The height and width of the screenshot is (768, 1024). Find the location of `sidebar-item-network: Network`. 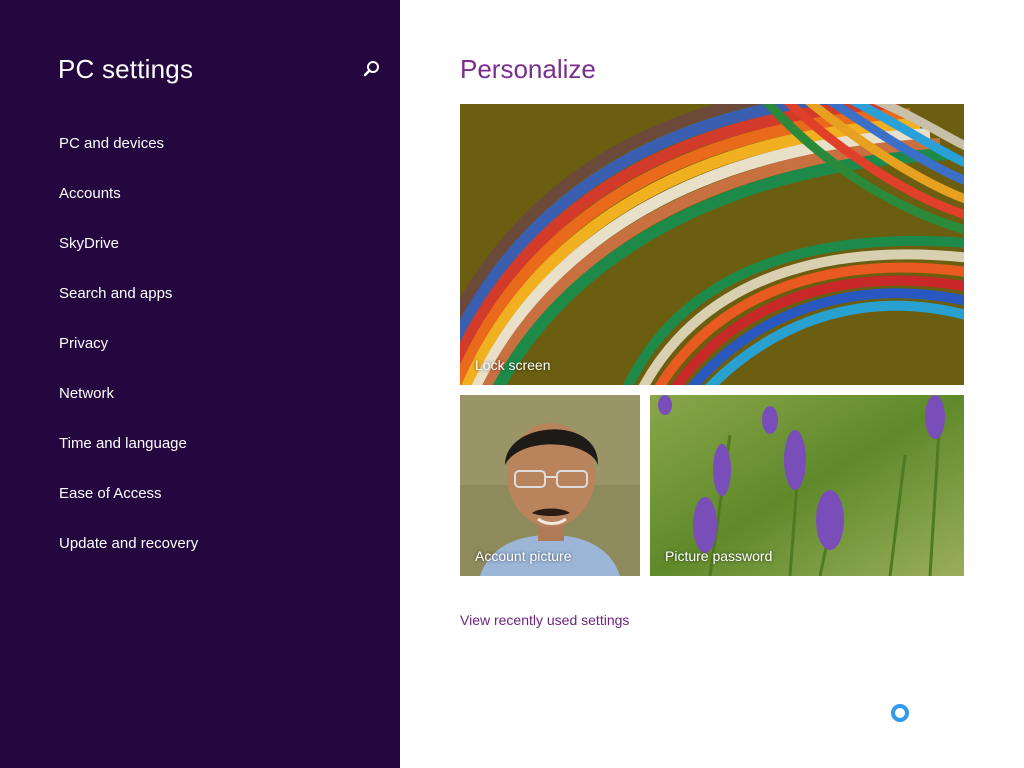

sidebar-item-network: Network is located at coordinates (128, 408).